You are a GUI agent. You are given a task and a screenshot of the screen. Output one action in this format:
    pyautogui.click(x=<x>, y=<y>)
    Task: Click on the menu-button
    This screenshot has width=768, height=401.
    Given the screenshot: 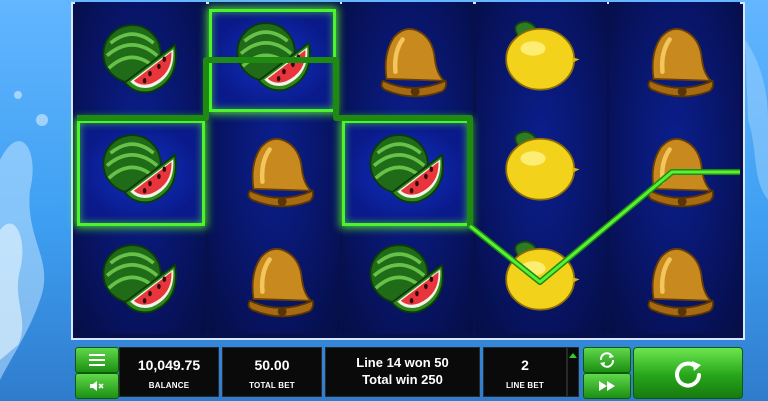 What is the action you would take?
    pyautogui.click(x=97, y=360)
    